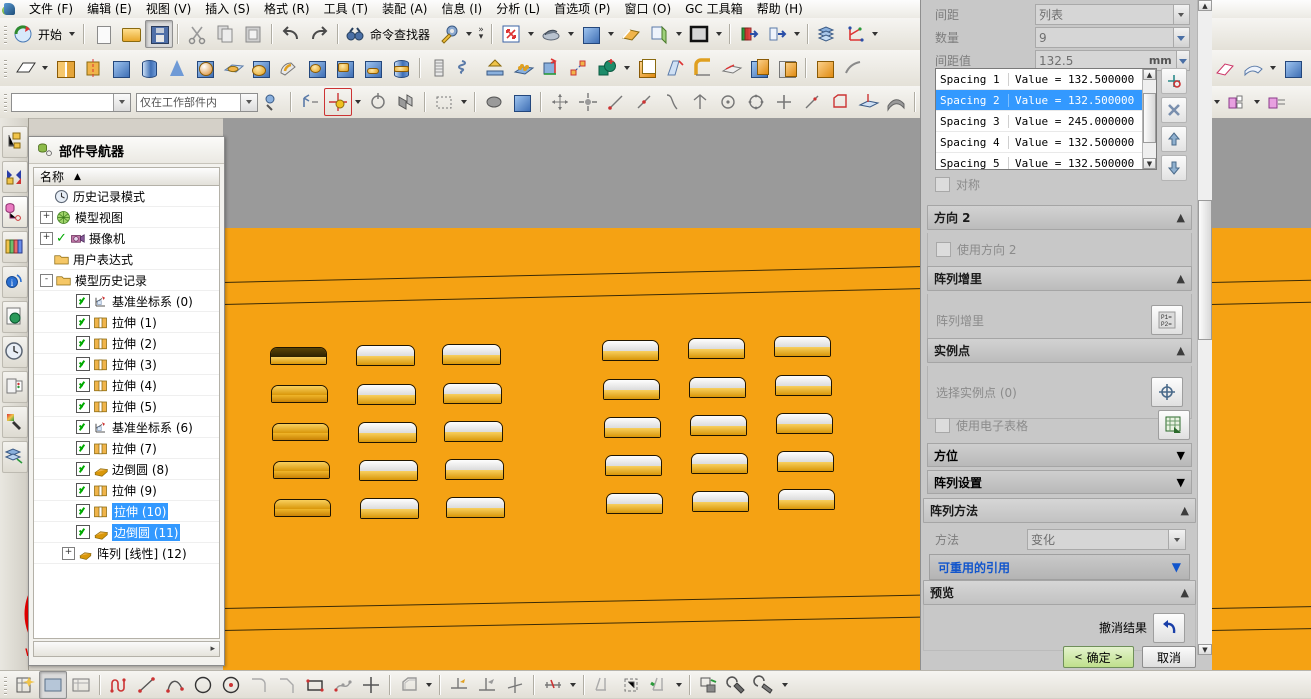 This screenshot has height=699, width=1311. What do you see at coordinates (1106, 539) in the screenshot?
I see `method-dropdown` at bounding box center [1106, 539].